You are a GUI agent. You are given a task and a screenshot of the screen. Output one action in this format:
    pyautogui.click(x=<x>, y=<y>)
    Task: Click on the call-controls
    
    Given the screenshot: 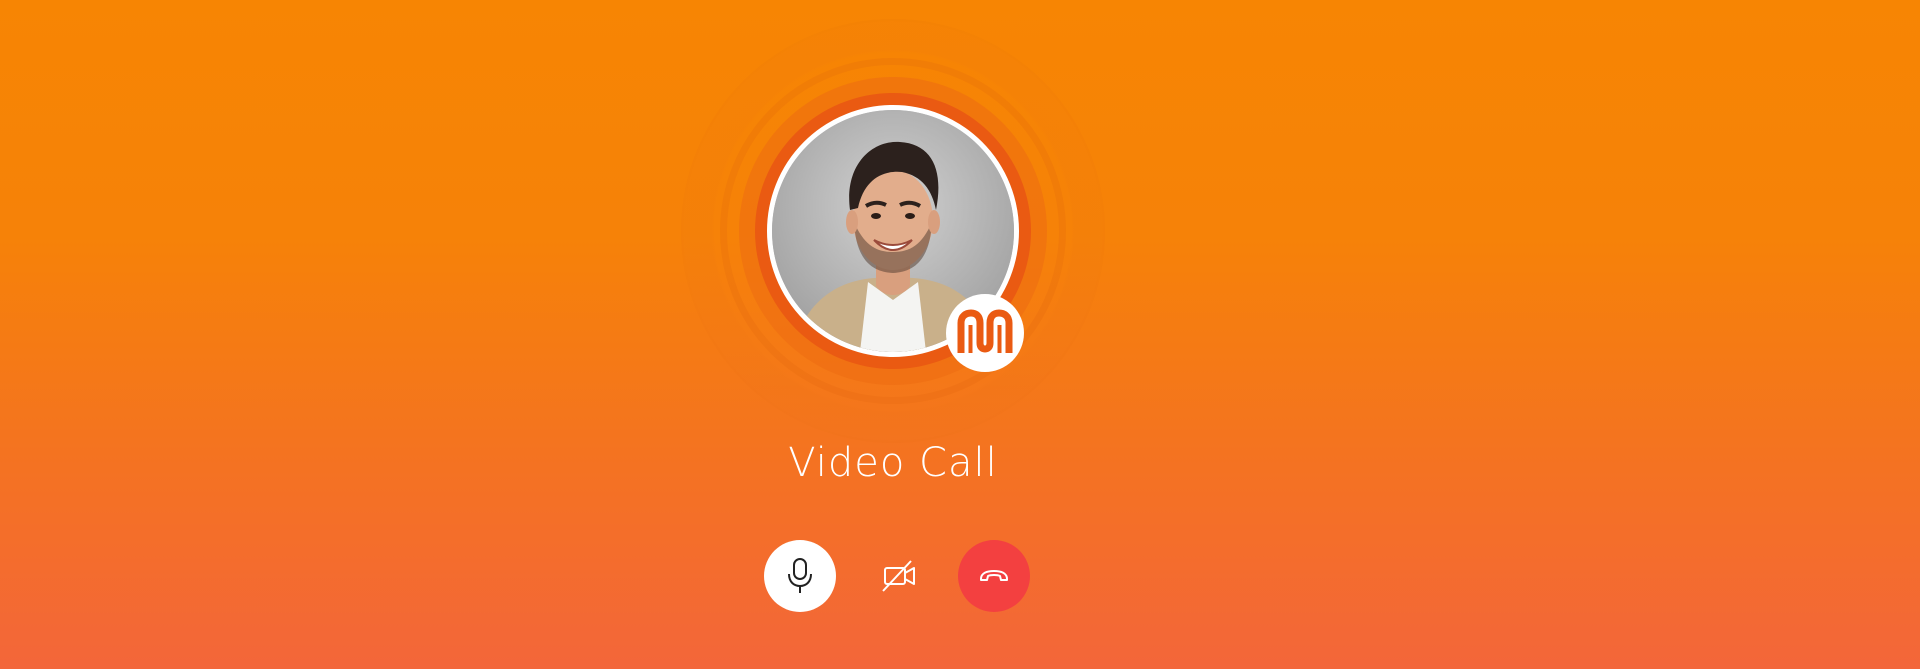 What is the action you would take?
    pyautogui.click(x=960, y=577)
    